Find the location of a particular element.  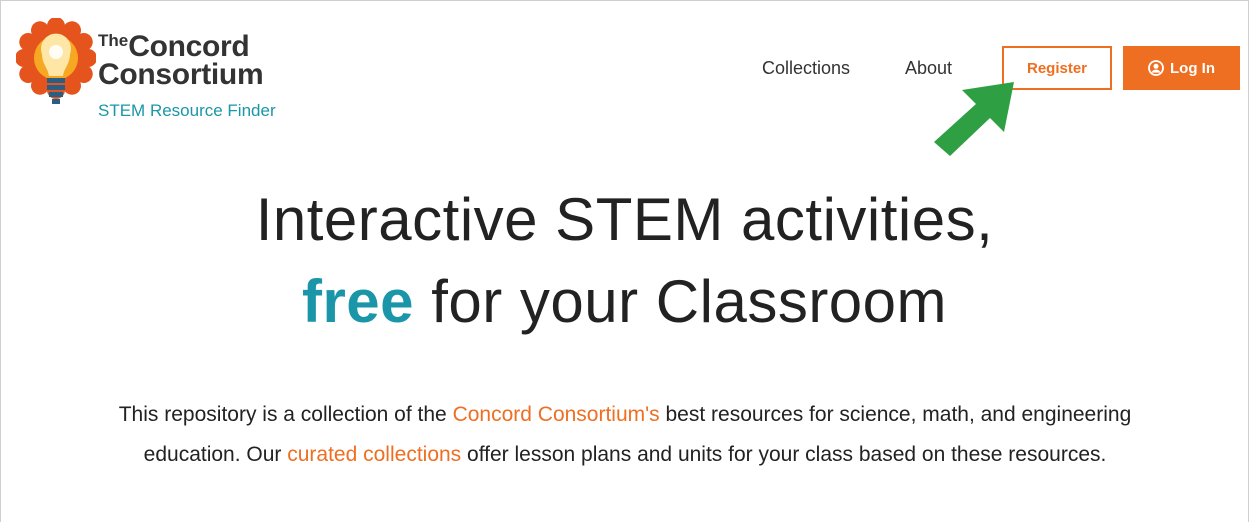

curated-collections-link: curated collections is located at coordinates (374, 454).